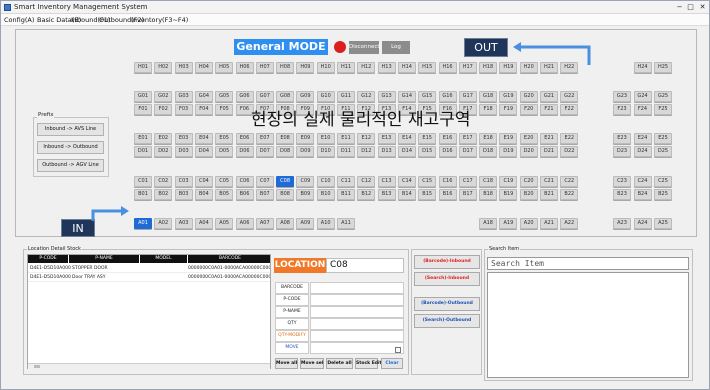  I want to click on storage-cell-e24: E24, so click(642, 138).